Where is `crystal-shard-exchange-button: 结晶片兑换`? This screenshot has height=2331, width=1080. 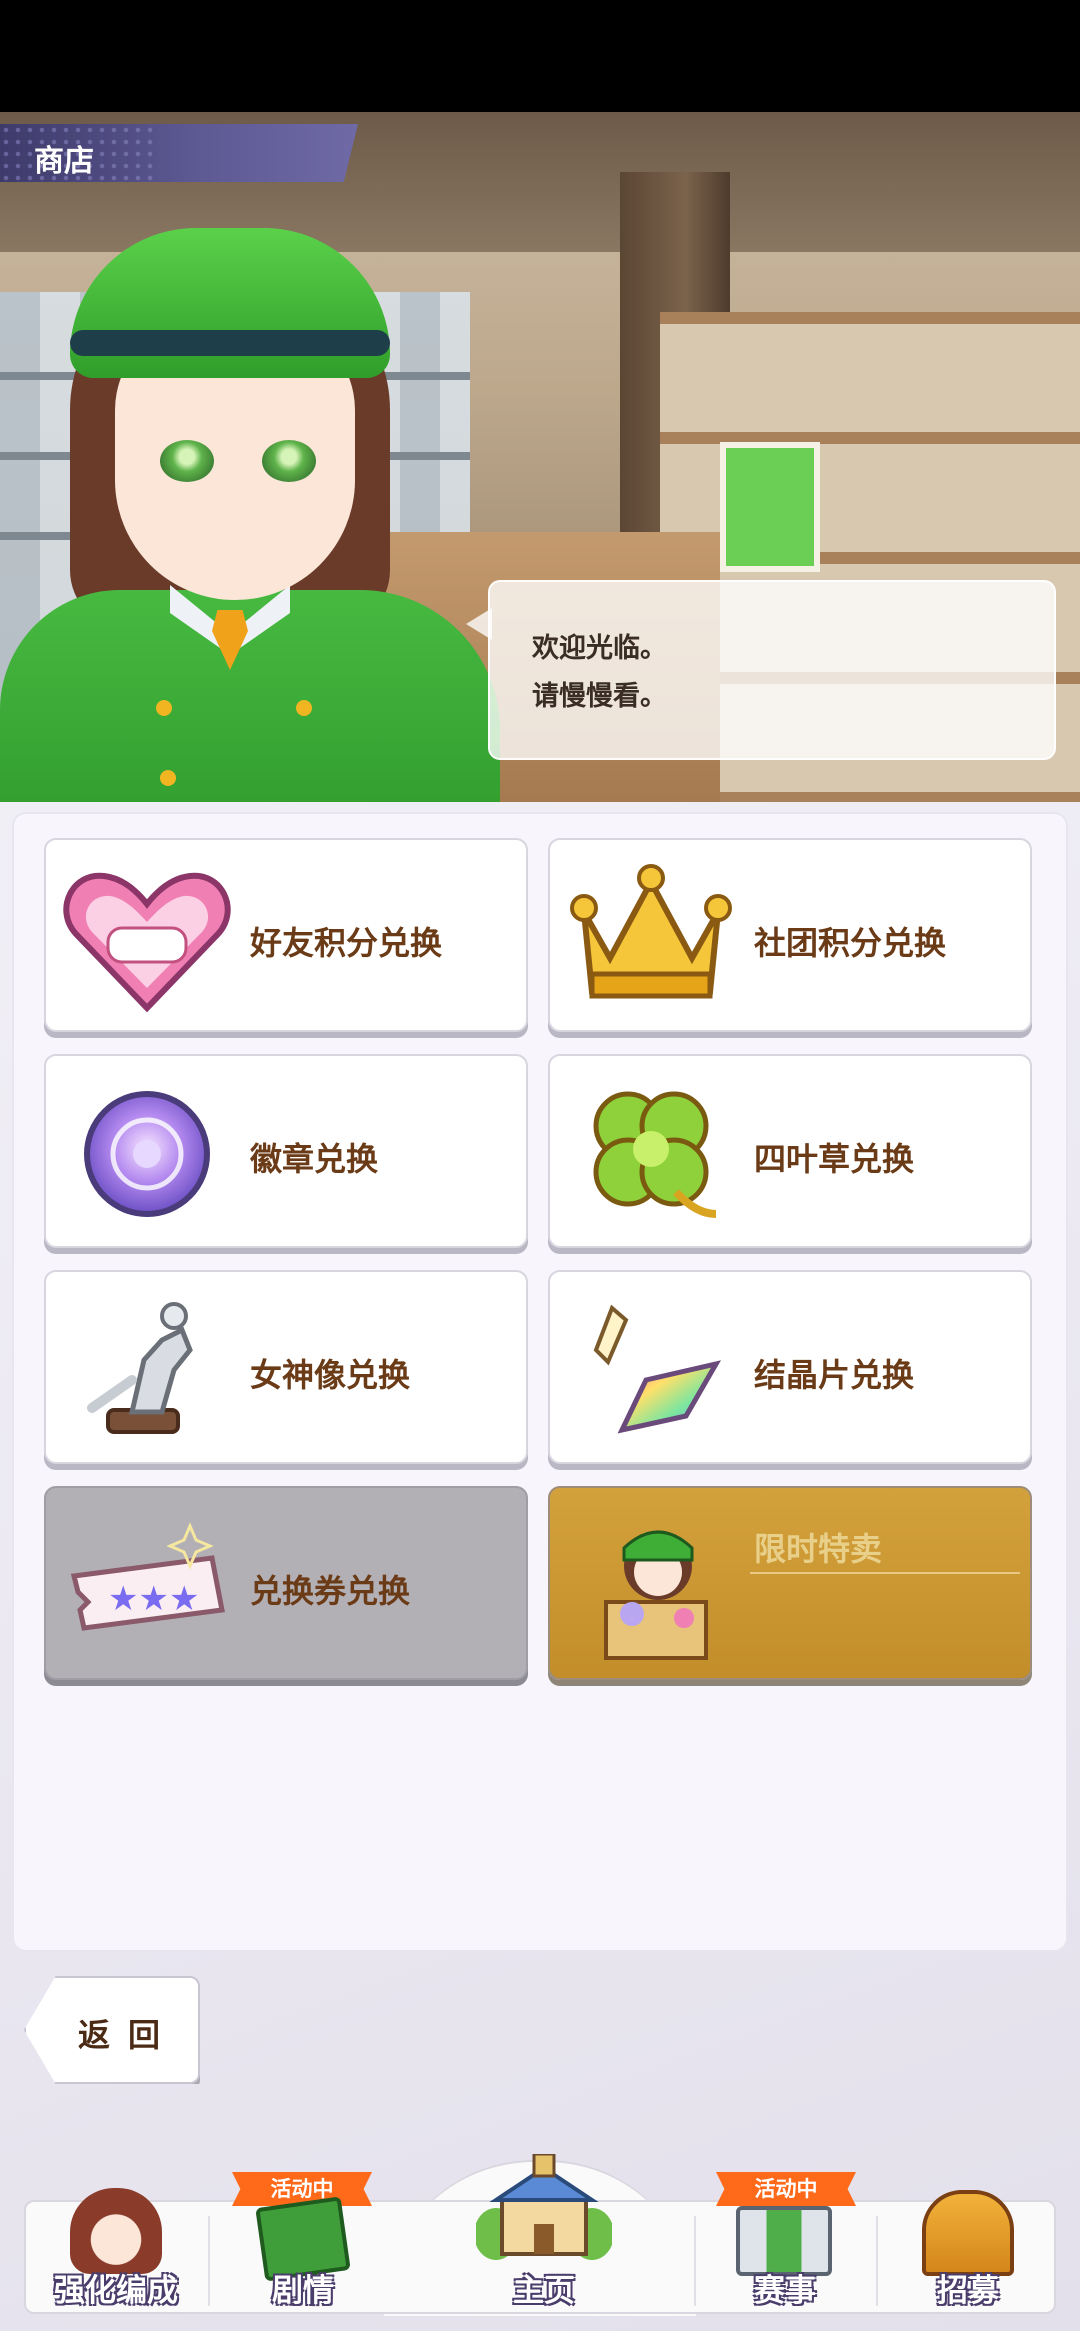 crystal-shard-exchange-button: 结晶片兑换 is located at coordinates (790, 1367).